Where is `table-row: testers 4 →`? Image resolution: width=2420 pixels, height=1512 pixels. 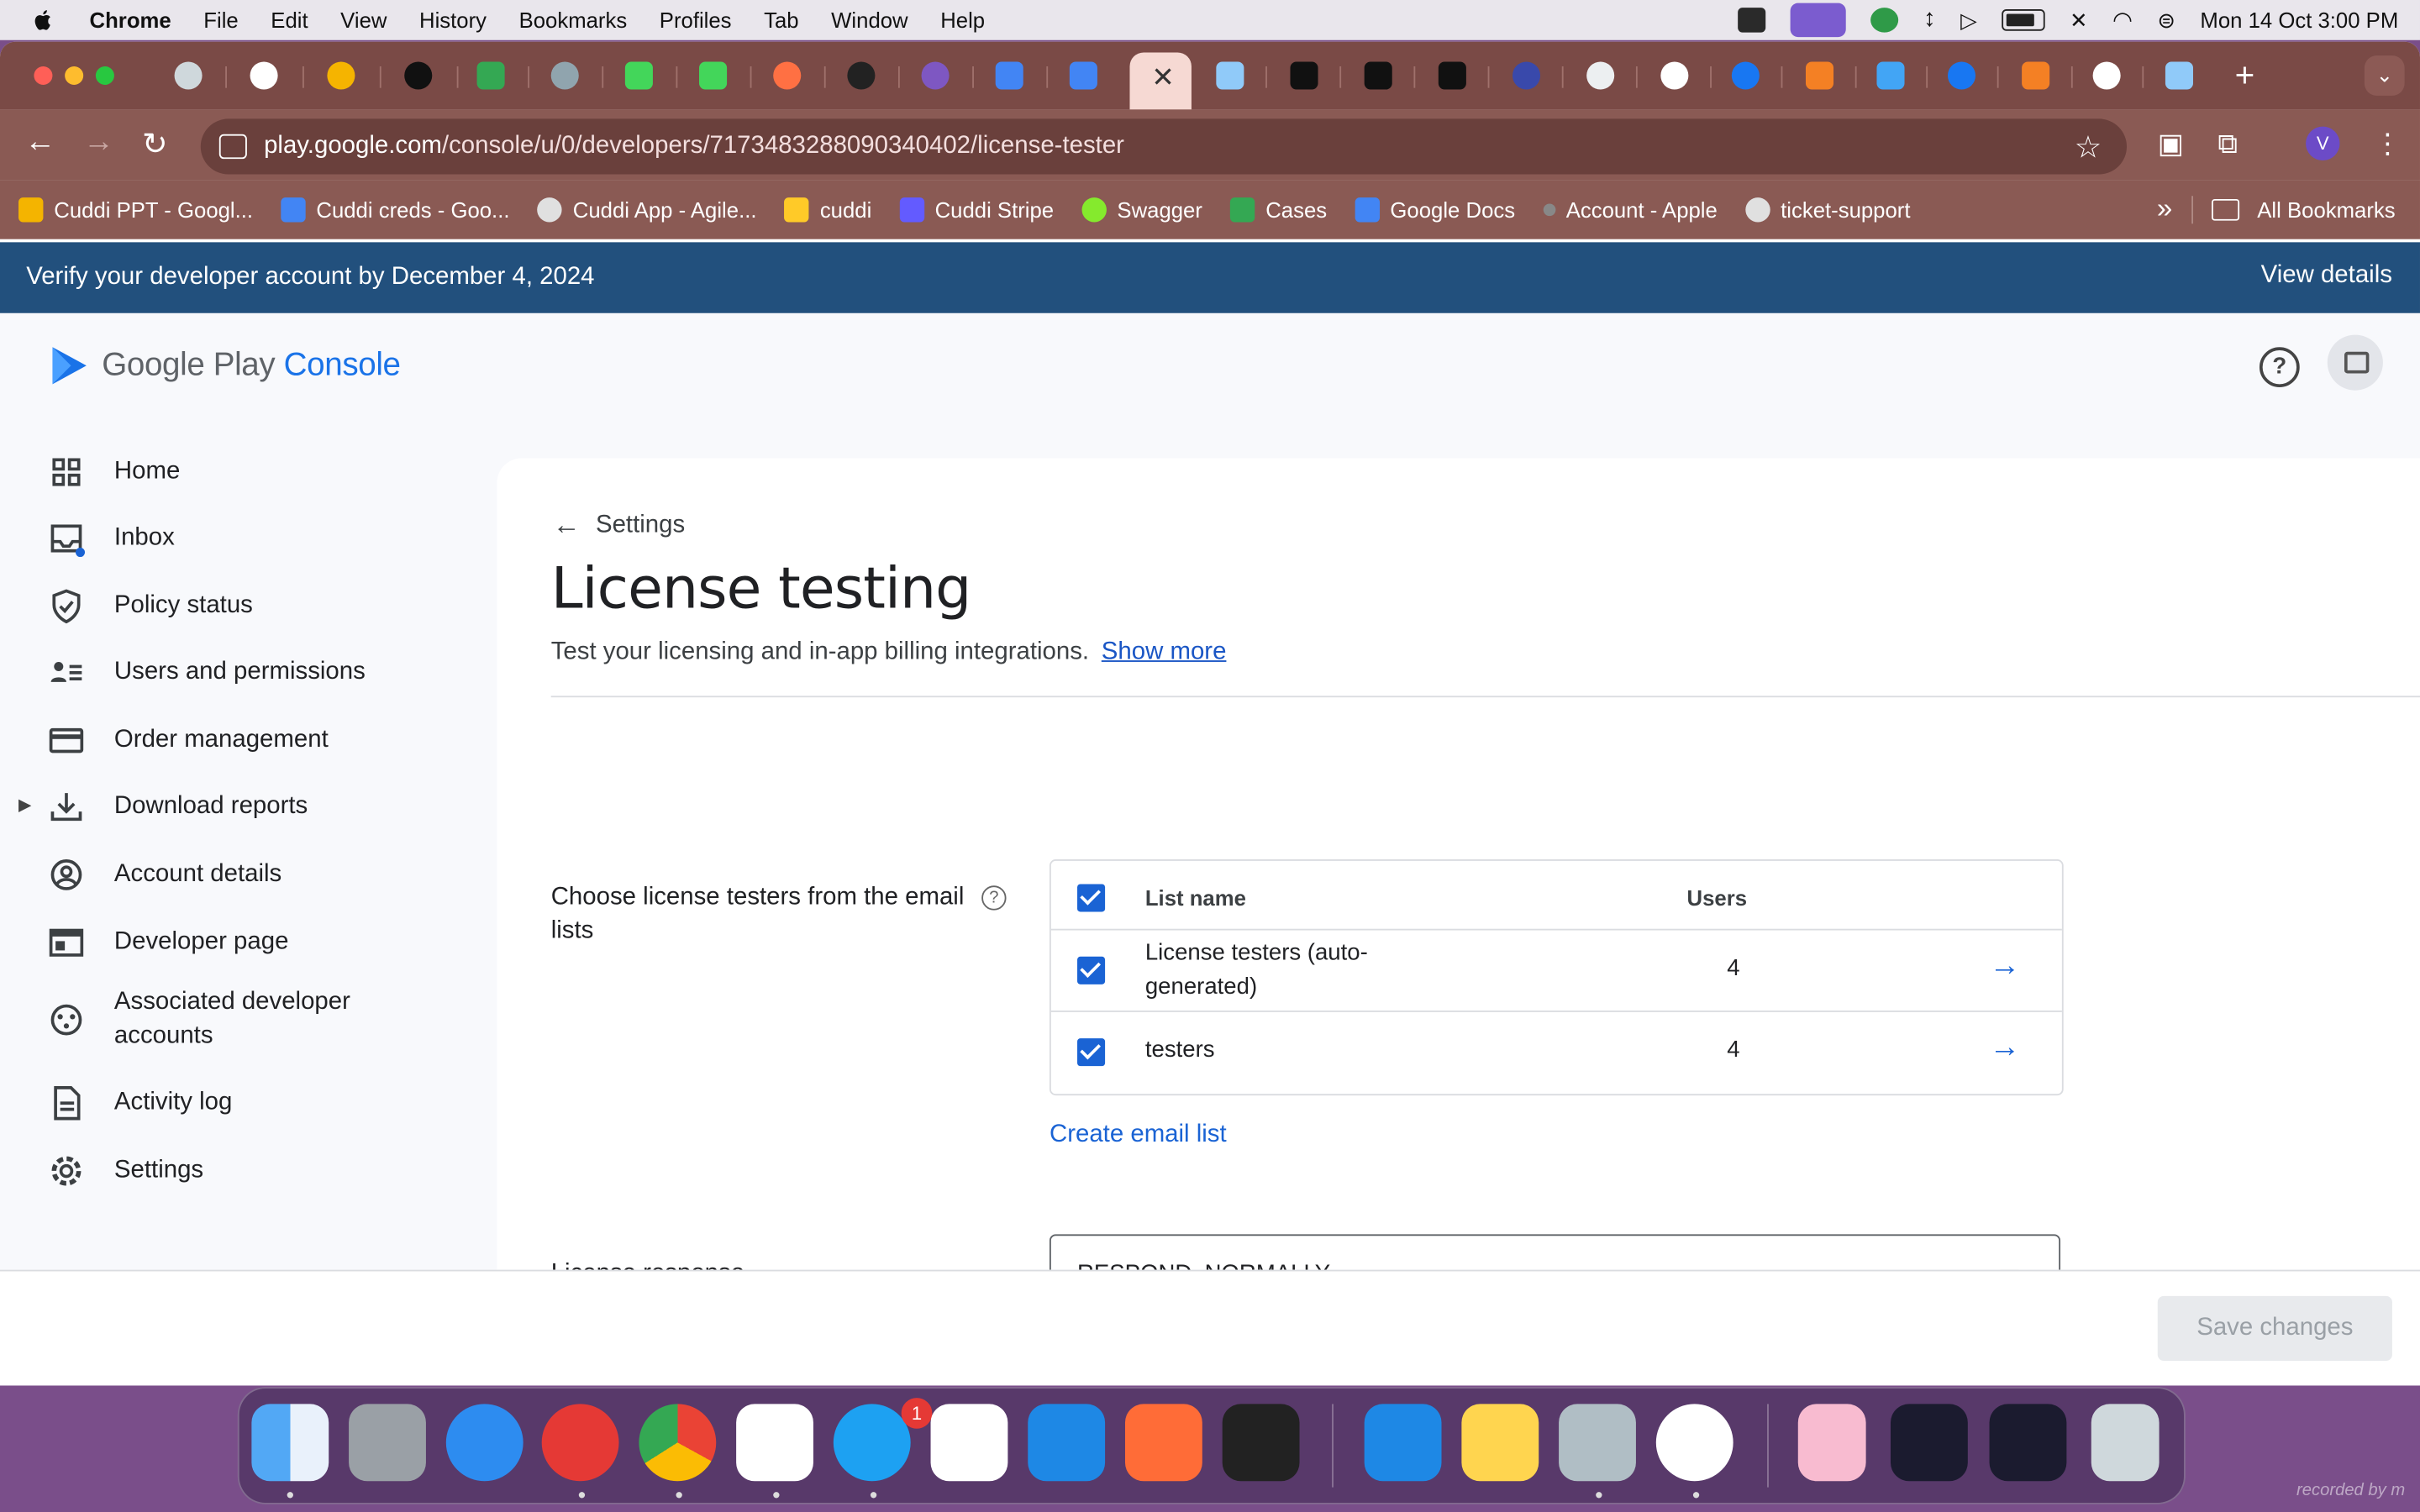 table-row: testers 4 → is located at coordinates (1557, 1053).